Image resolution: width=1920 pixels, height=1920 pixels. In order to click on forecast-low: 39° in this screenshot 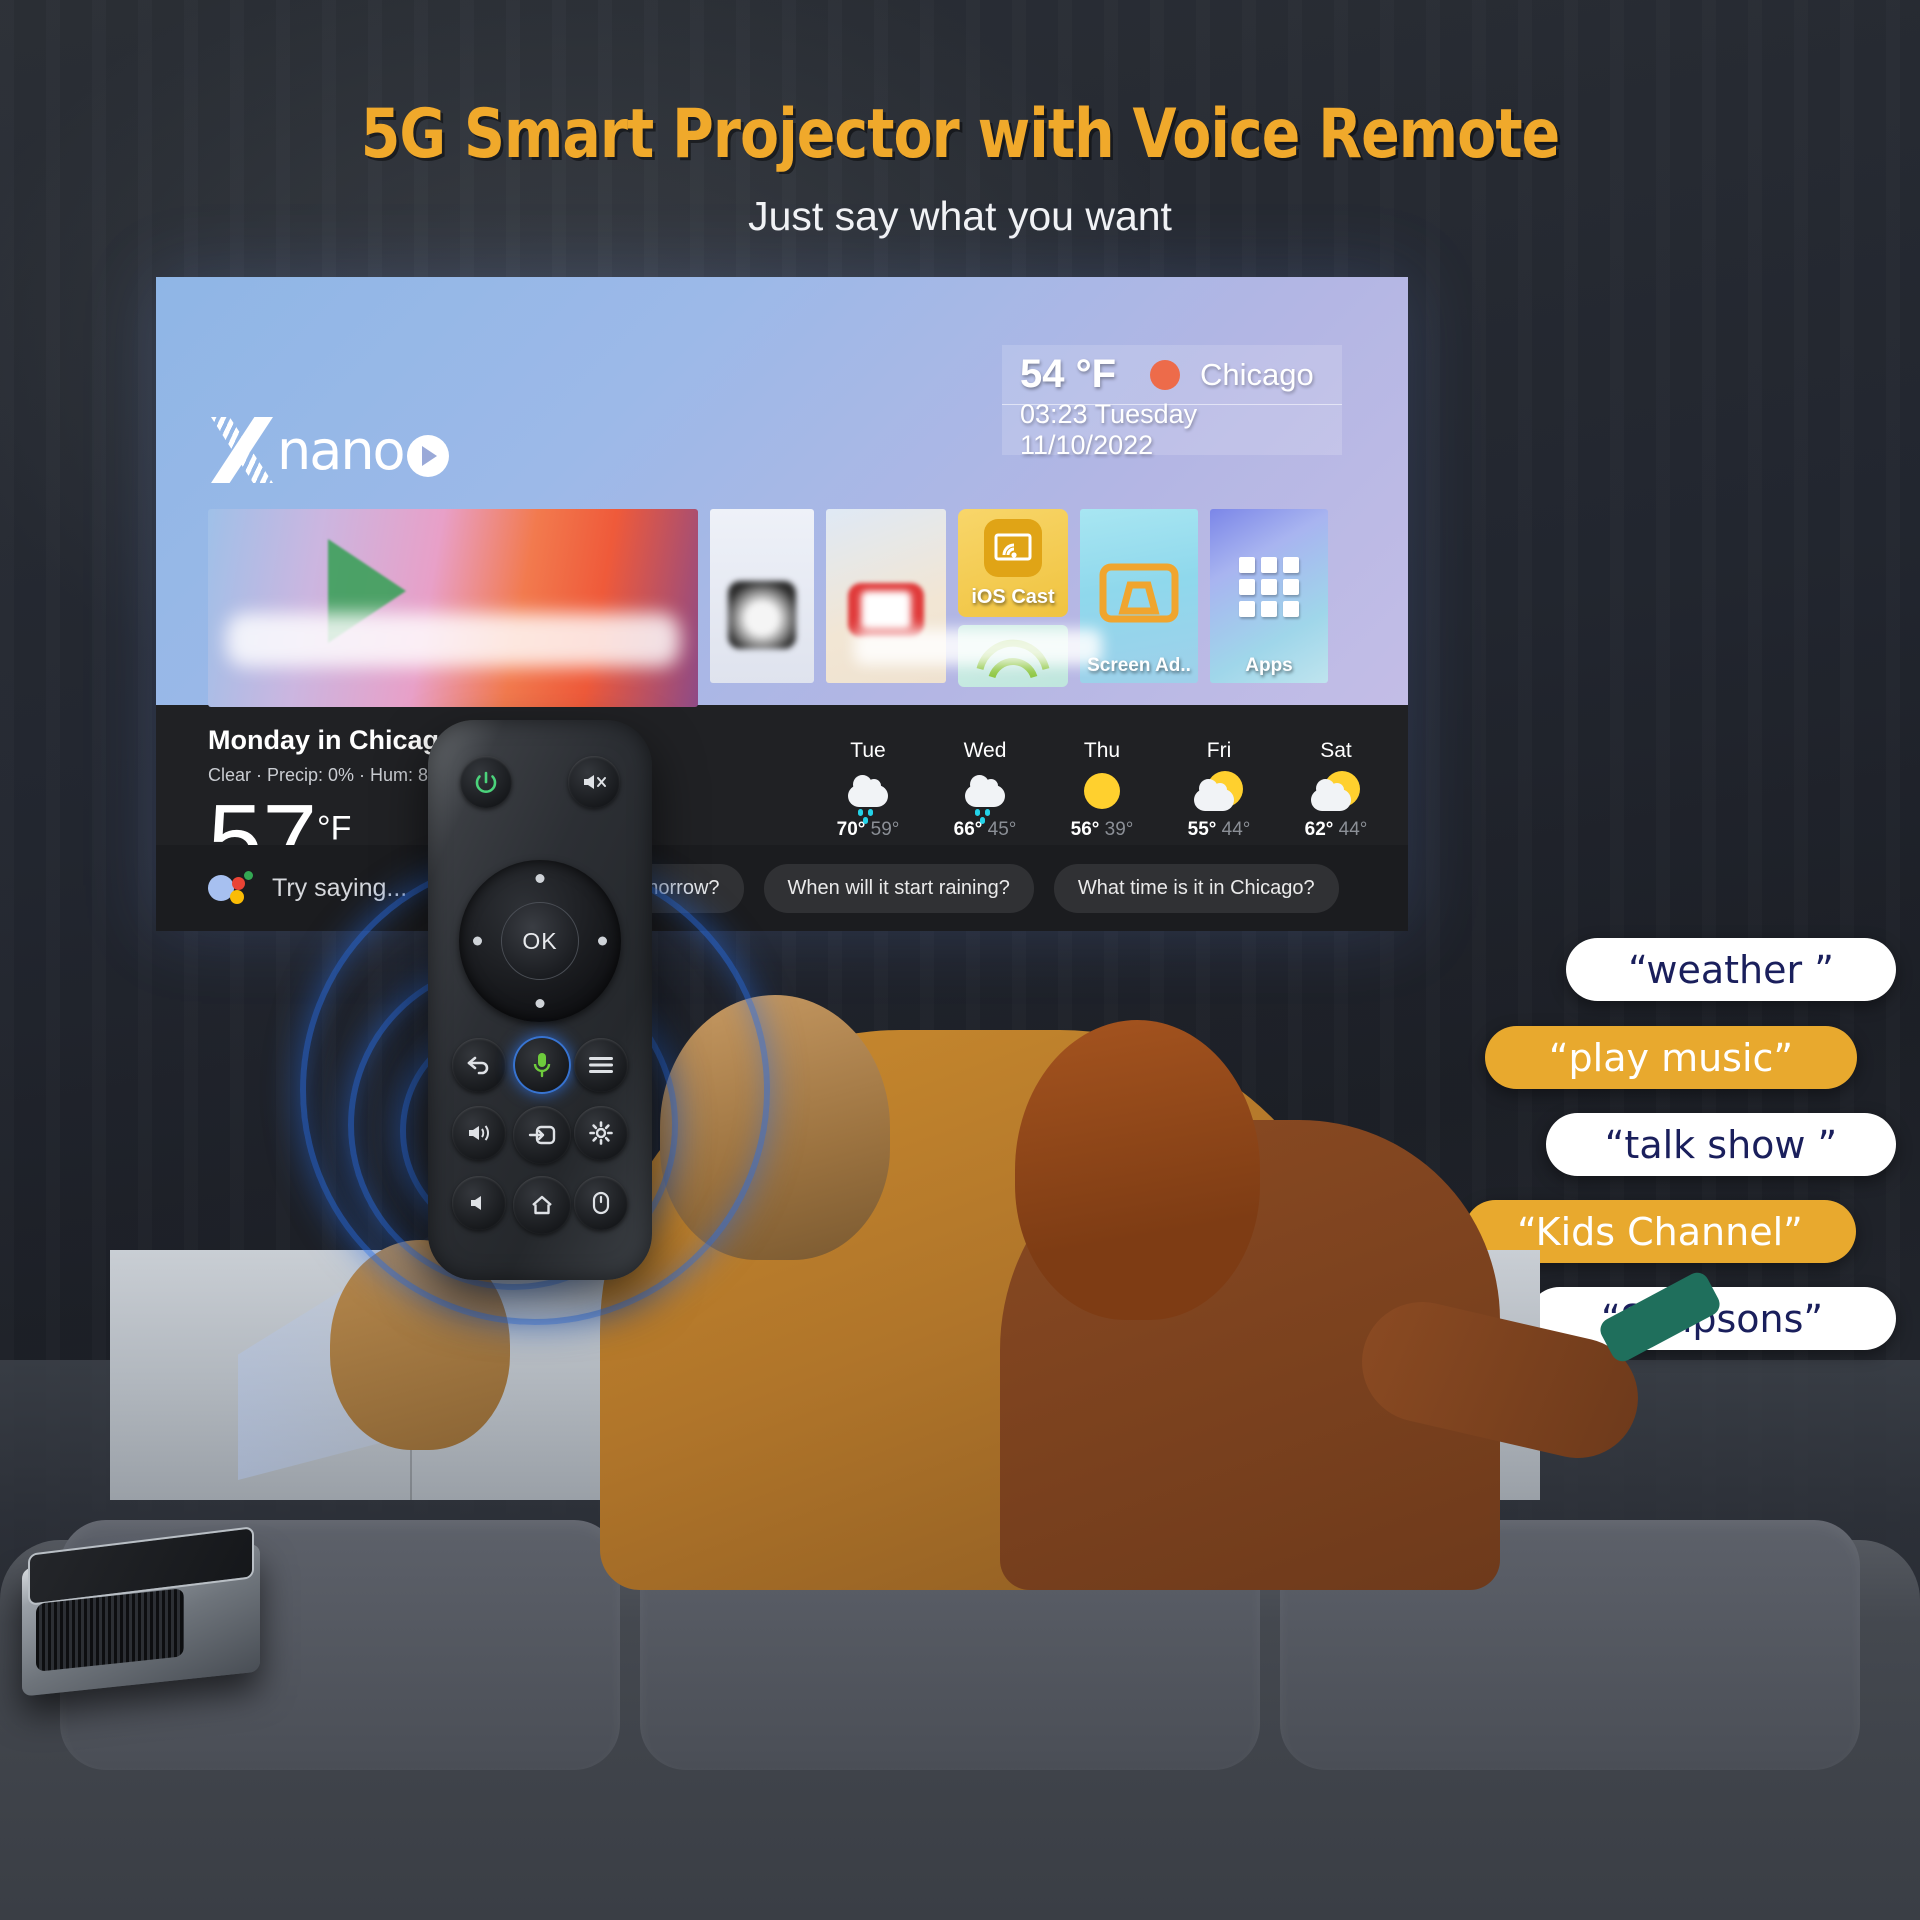, I will do `click(1119, 829)`.